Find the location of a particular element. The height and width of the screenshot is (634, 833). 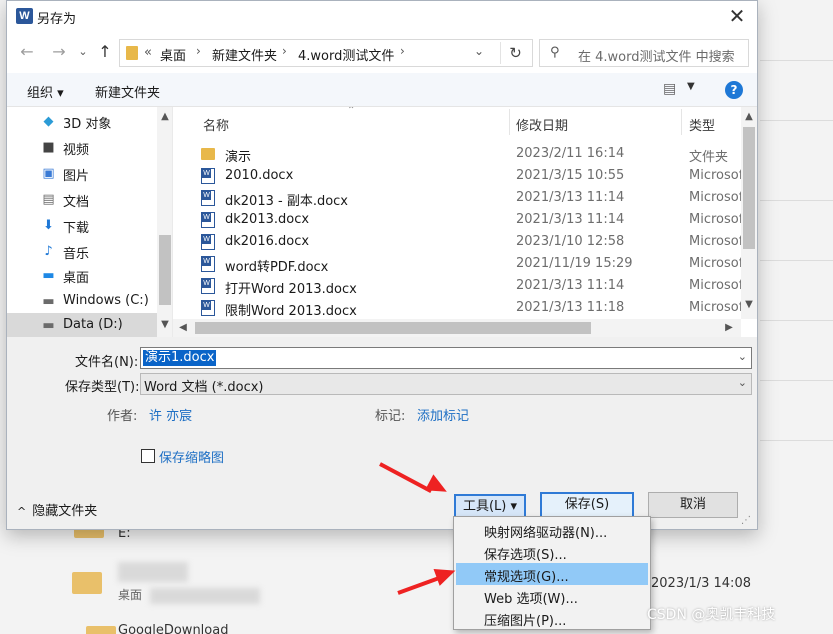

filetype-select: Word 文档 (*.docx) ⌄ is located at coordinates (446, 384).